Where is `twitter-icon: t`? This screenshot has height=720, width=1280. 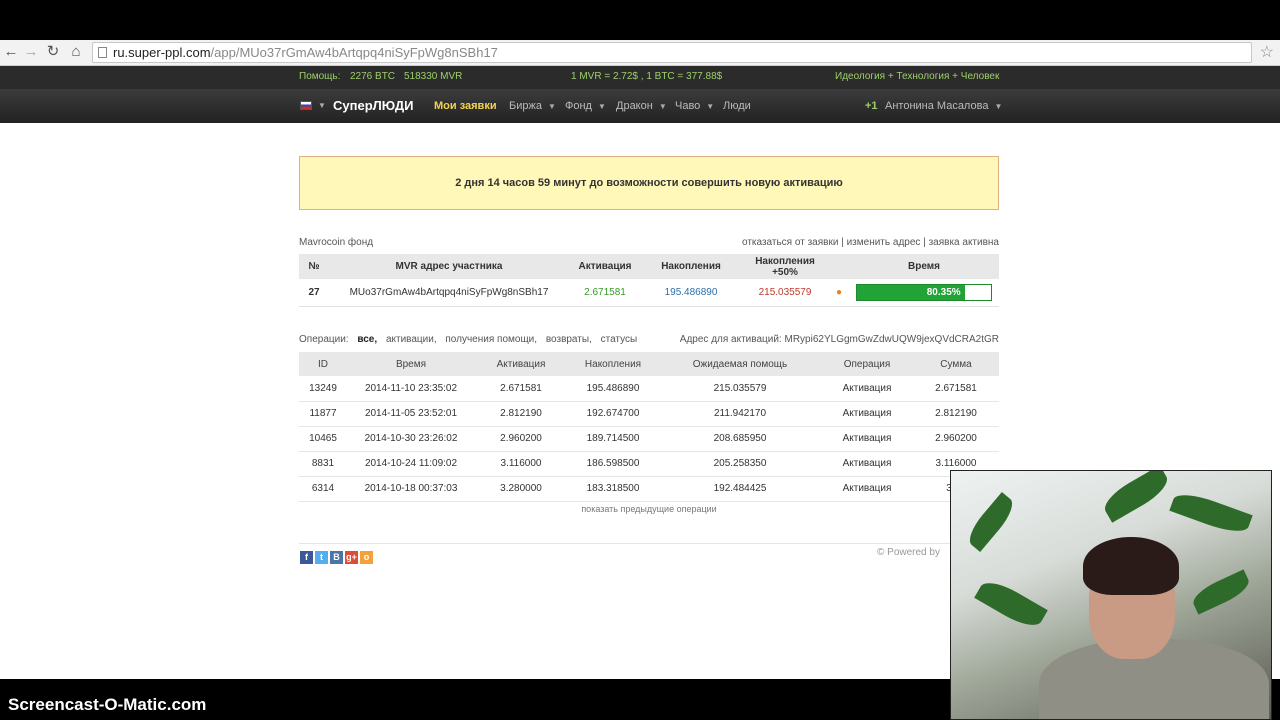 twitter-icon: t is located at coordinates (321, 557).